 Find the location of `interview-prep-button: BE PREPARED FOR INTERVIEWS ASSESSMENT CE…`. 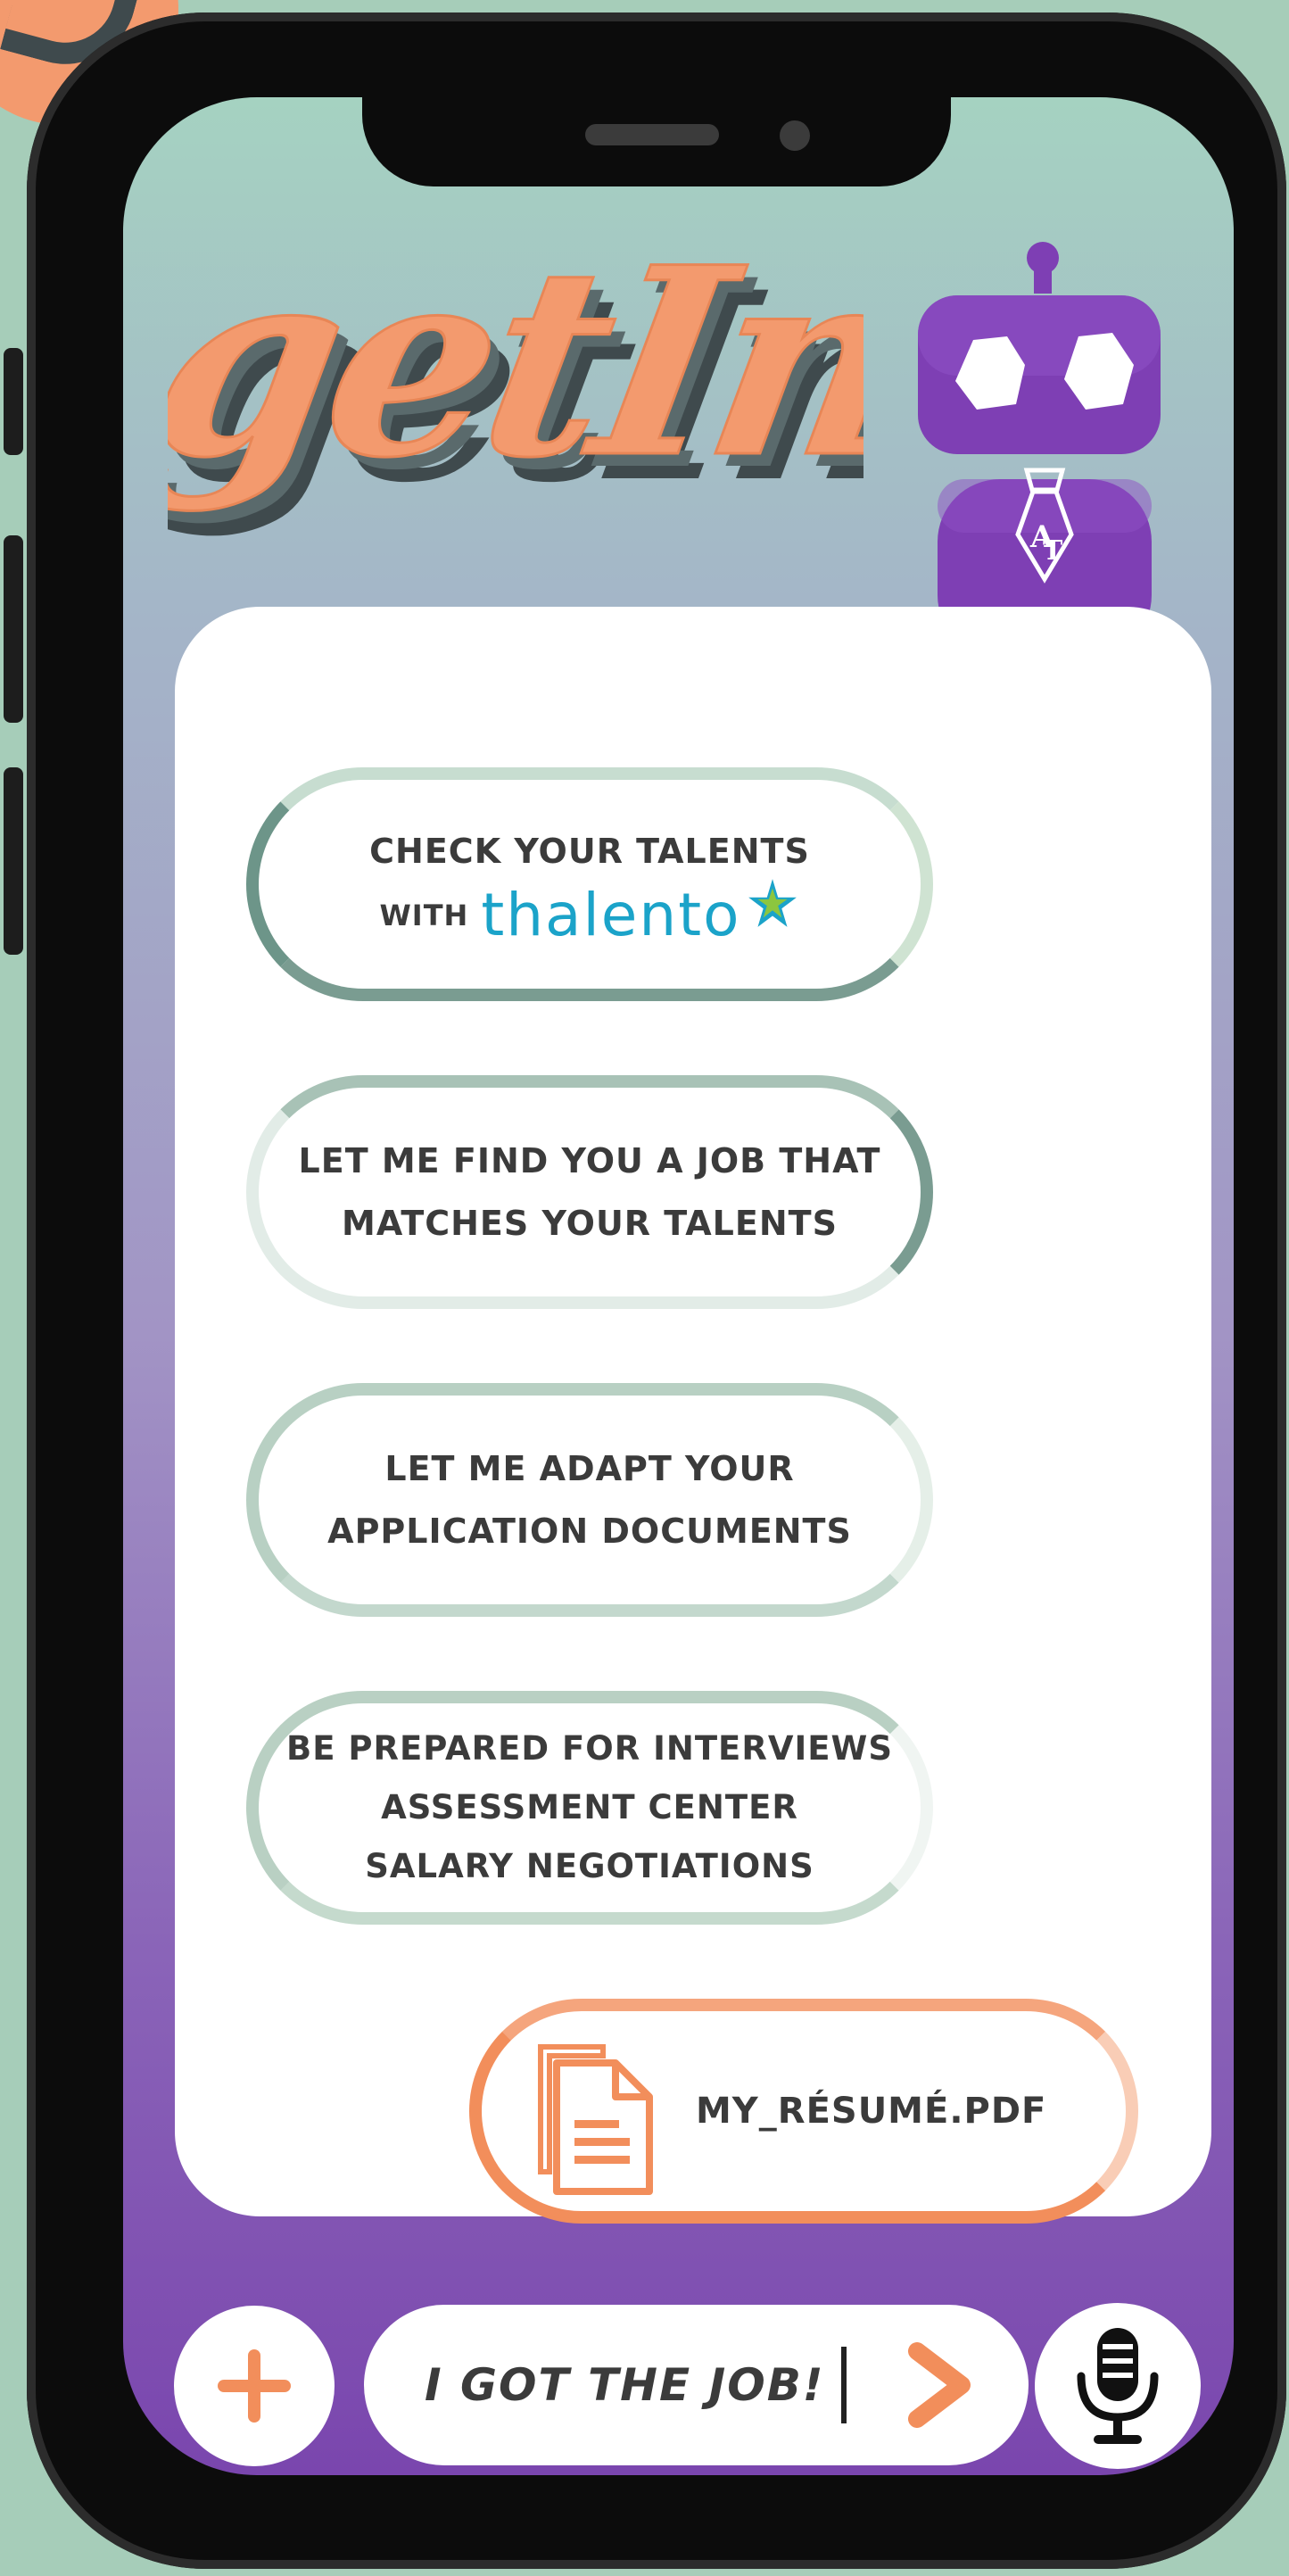

interview-prep-button: BE PREPARED FOR INTERVIEWS ASSESSMENT CE… is located at coordinates (589, 1808).